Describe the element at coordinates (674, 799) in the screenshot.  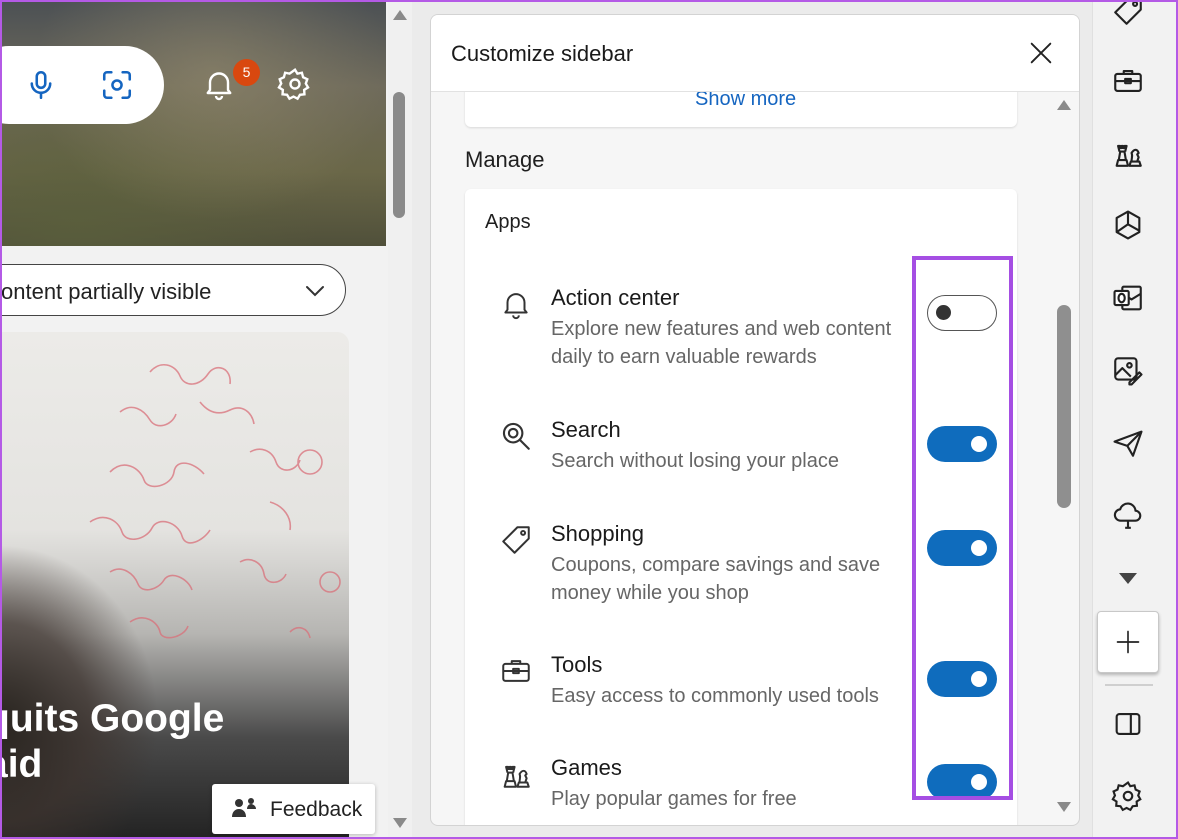
I see `app-description: Play popular games for free` at that location.